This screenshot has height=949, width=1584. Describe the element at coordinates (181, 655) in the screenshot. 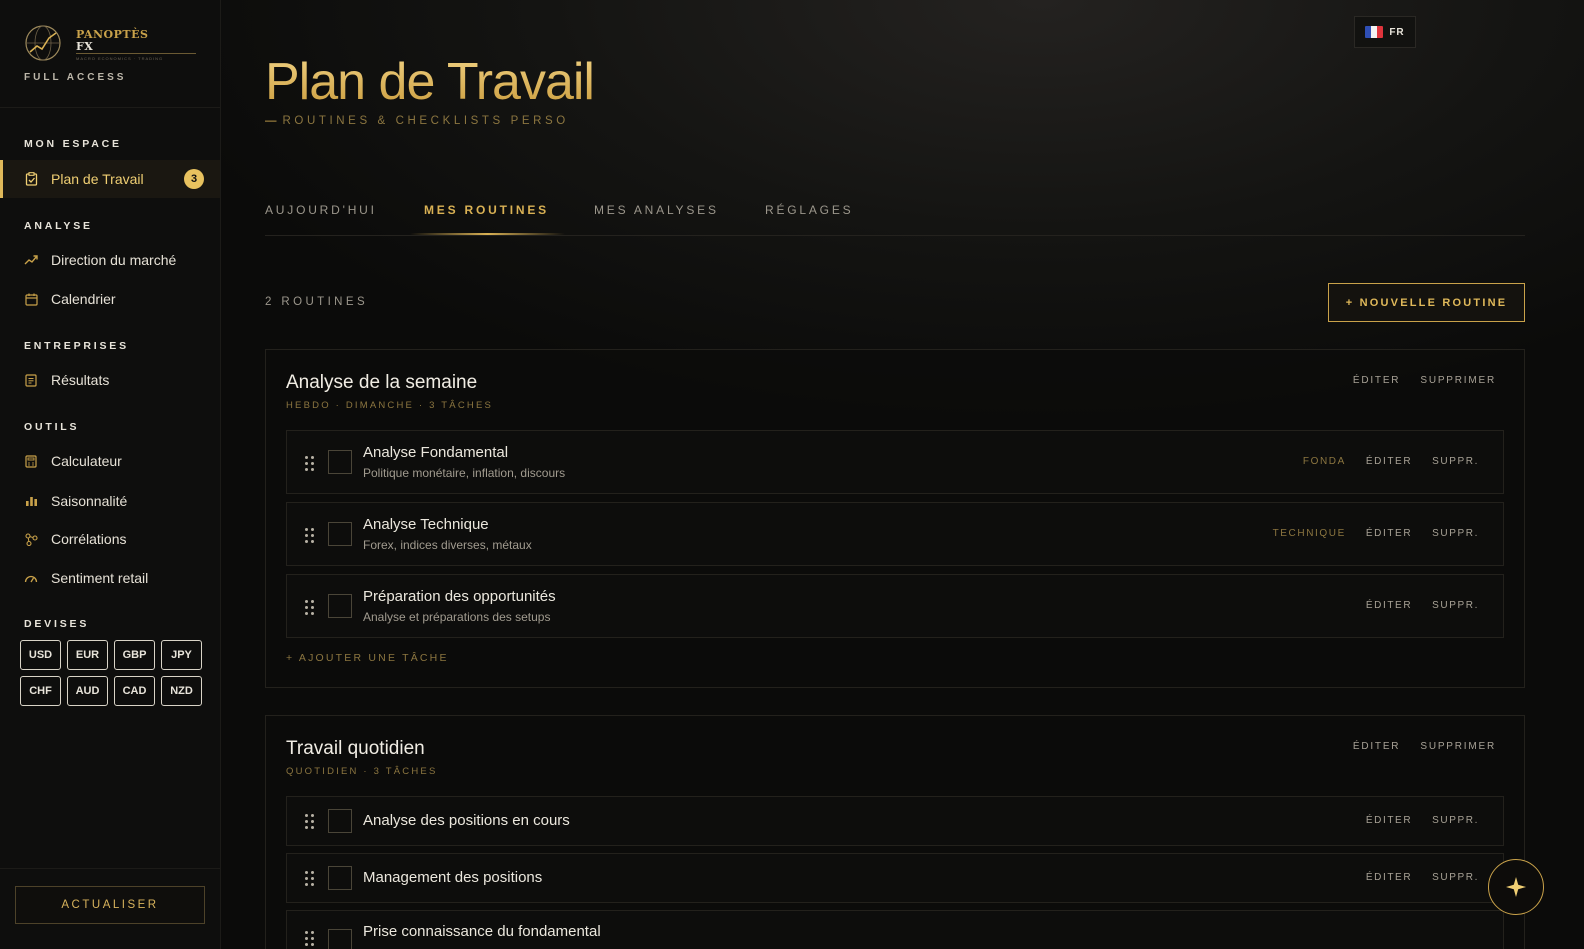

I see `currency-jpy: JPY` at that location.